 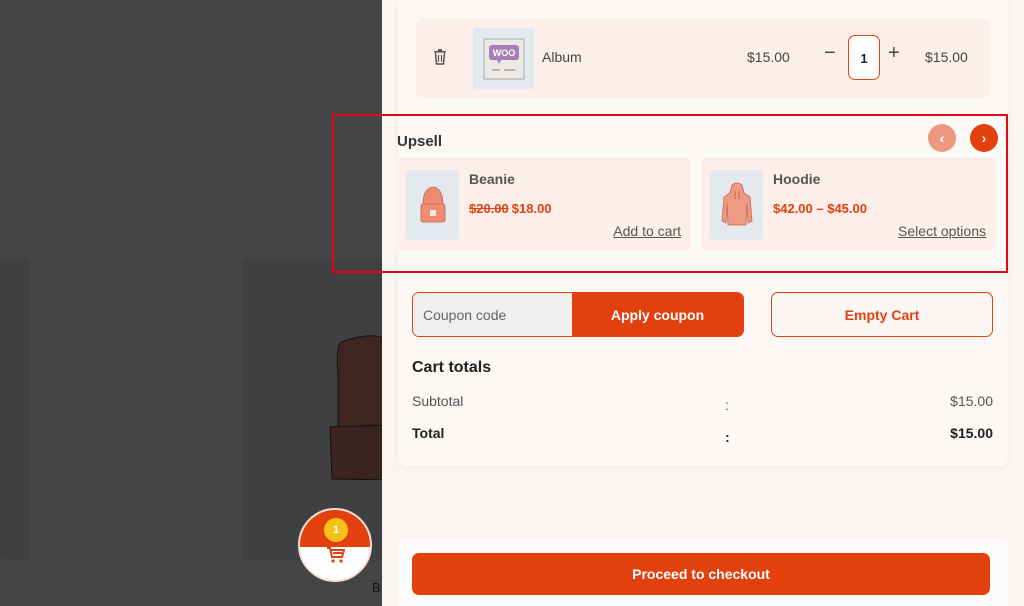 I want to click on upsell-product-card: Beanie $20.00 $18.00 Add to cart, so click(x=544, y=203).